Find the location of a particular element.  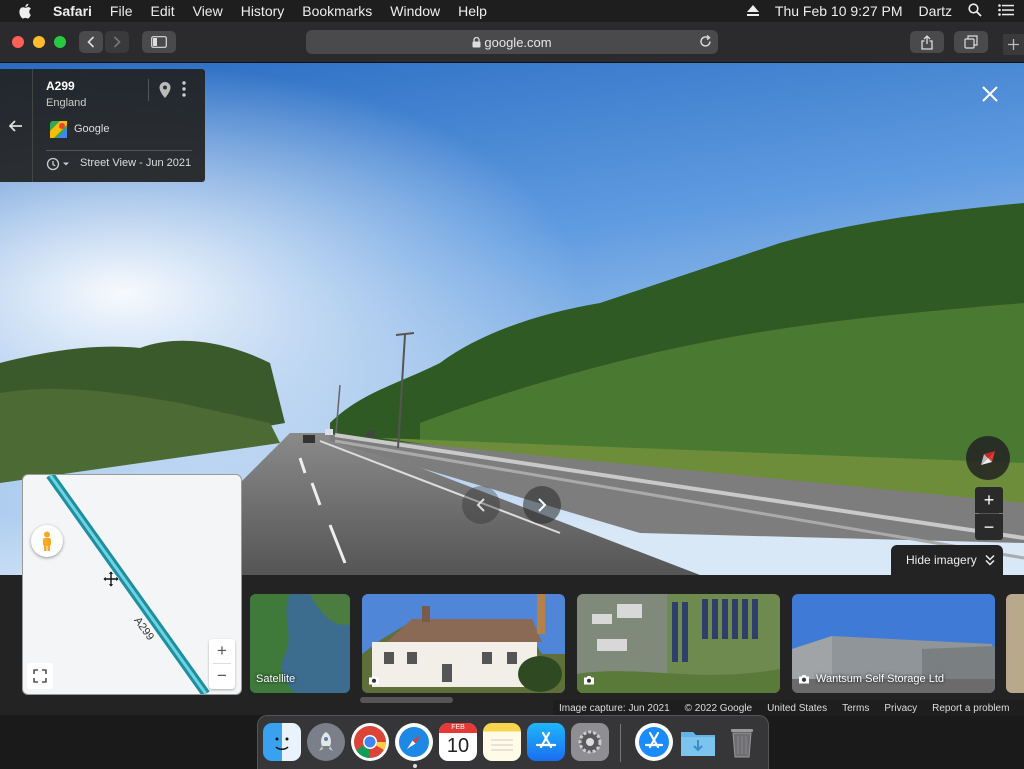

thumbnail-caption is located at coordinates (377, 680).